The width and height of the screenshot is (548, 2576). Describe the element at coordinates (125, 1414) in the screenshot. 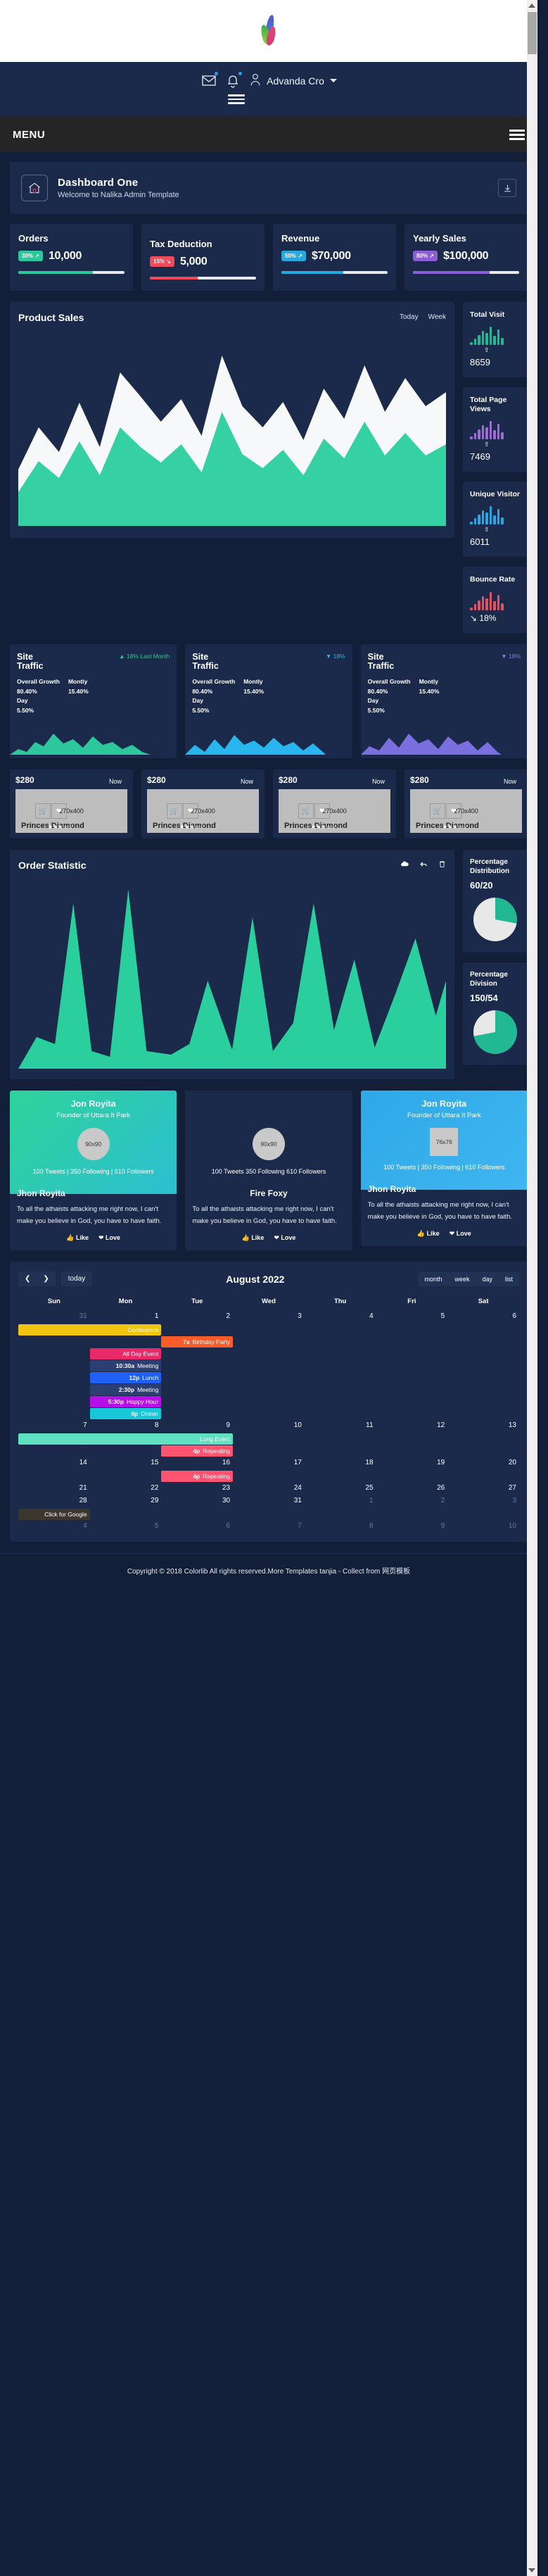

I see `calendar-event: 8p Dinner` at that location.